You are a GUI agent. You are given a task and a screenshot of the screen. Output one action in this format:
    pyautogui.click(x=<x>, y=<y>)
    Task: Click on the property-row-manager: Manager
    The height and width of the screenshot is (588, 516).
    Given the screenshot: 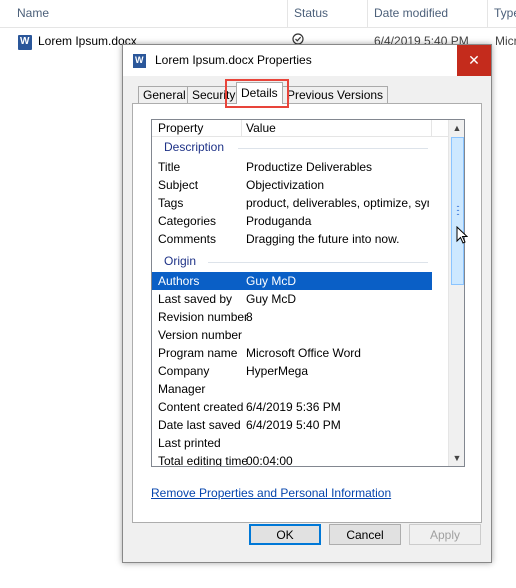 What is the action you would take?
    pyautogui.click(x=292, y=389)
    